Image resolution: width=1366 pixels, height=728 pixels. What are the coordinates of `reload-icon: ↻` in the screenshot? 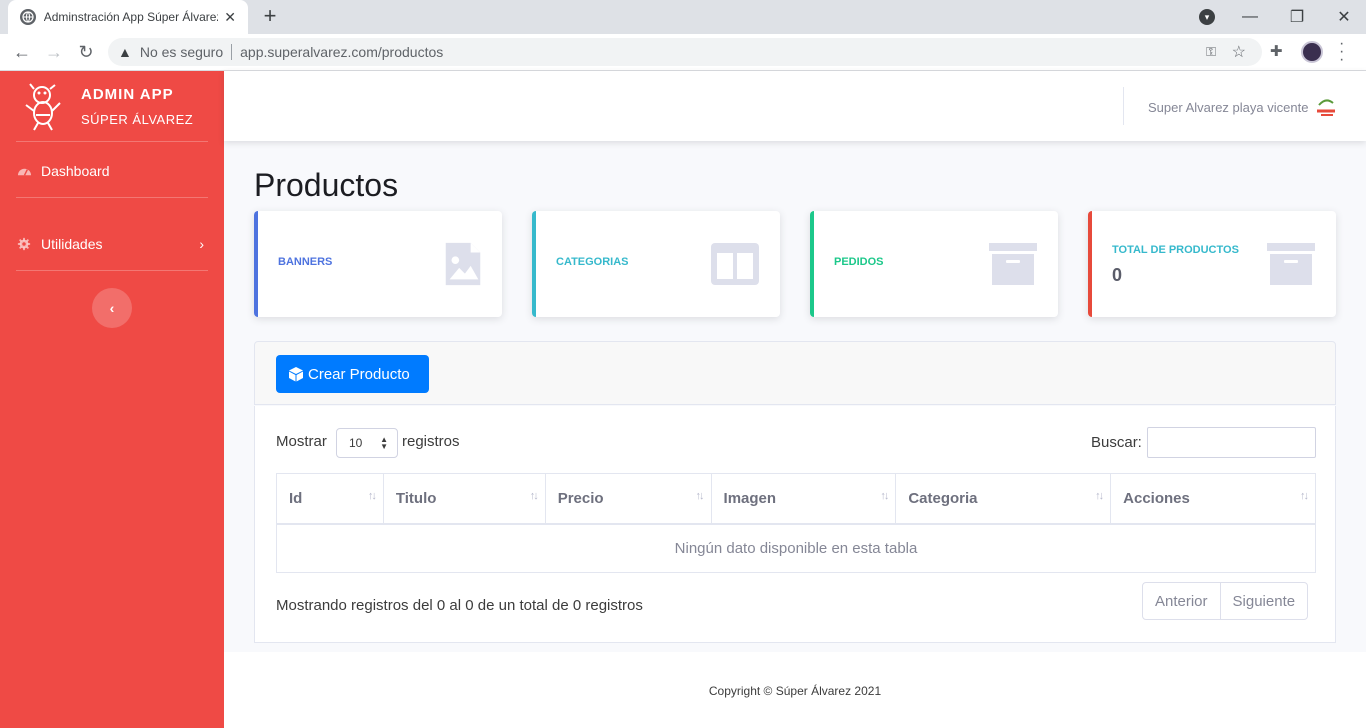 It's located at (86, 52).